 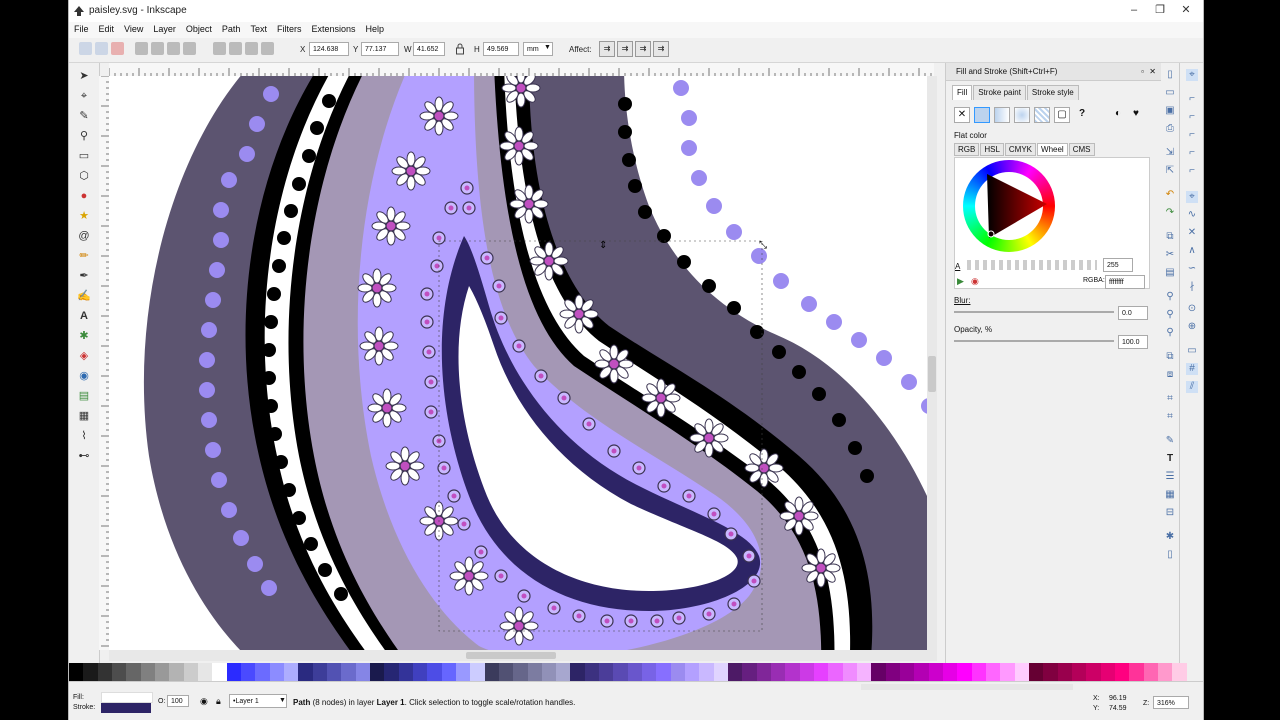 I want to click on affect-gradient-button: ⇉, so click(x=643, y=49).